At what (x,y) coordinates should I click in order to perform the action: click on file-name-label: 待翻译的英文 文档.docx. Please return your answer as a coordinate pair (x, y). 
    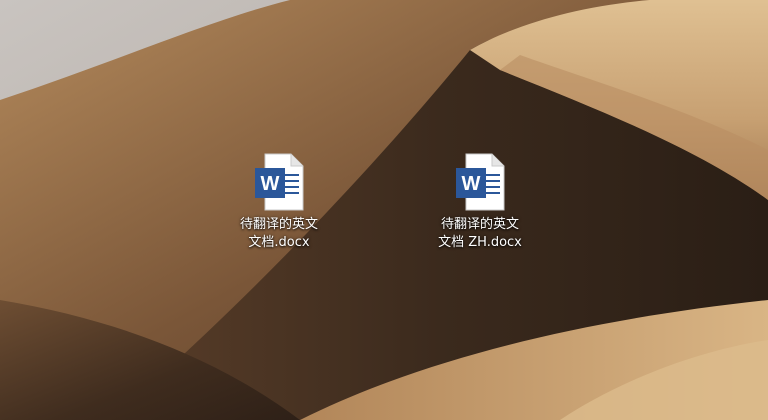
    Looking at the image, I should click on (279, 234).